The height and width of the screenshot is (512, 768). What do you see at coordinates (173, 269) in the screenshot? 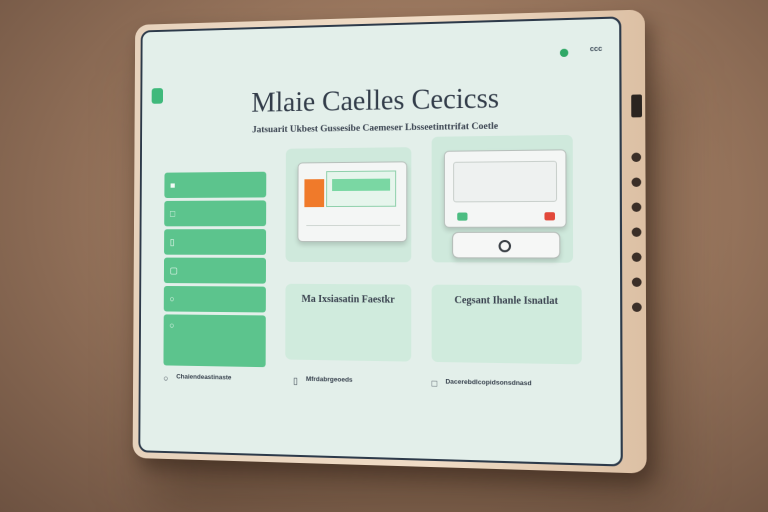
I see `menu-item-icon: ▢` at bounding box center [173, 269].